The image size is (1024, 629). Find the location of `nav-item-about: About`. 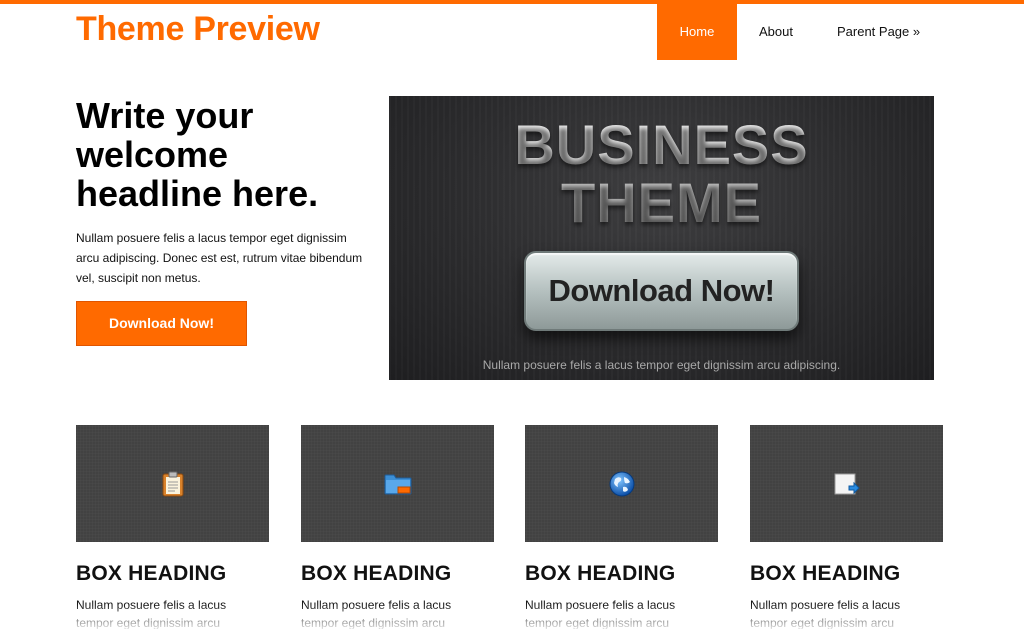

nav-item-about: About is located at coordinates (776, 32).